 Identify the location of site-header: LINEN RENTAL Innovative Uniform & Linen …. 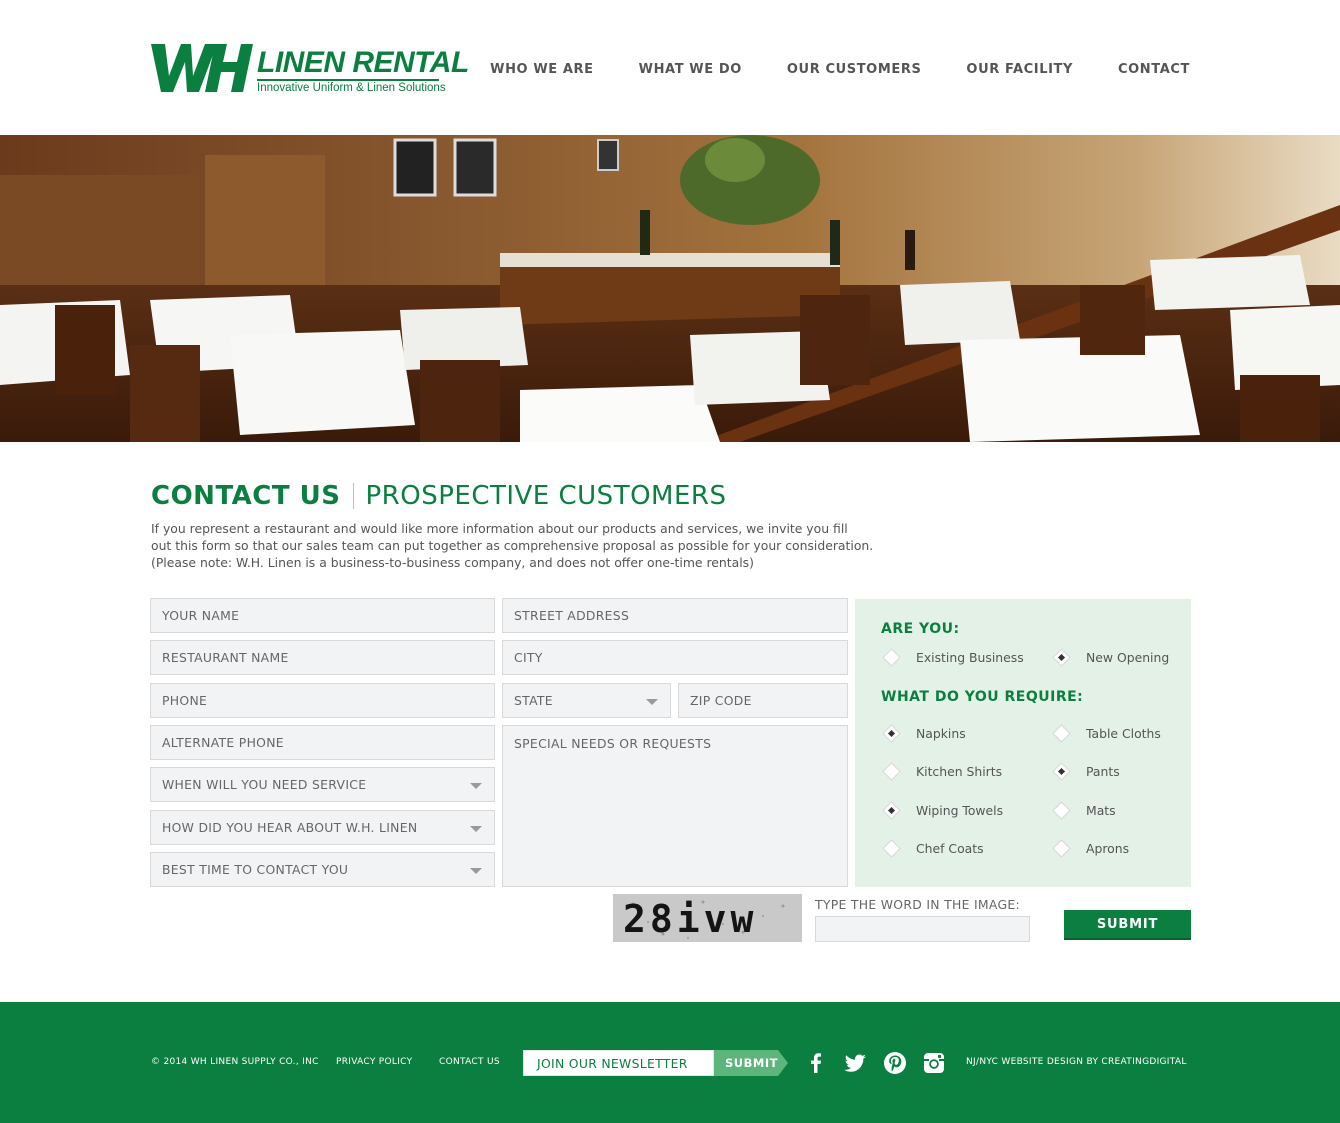
(670, 67).